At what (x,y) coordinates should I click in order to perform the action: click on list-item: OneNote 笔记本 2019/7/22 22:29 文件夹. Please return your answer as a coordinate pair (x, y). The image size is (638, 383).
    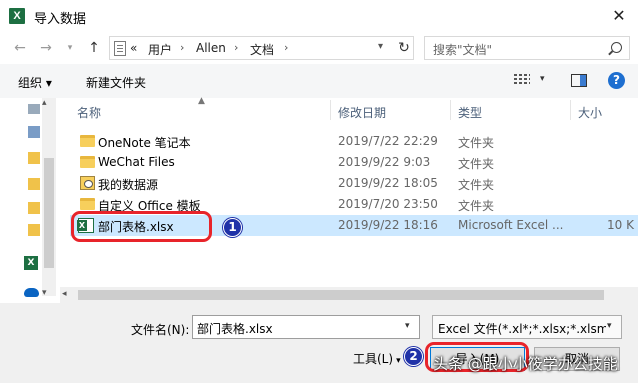
    Looking at the image, I should click on (354, 141).